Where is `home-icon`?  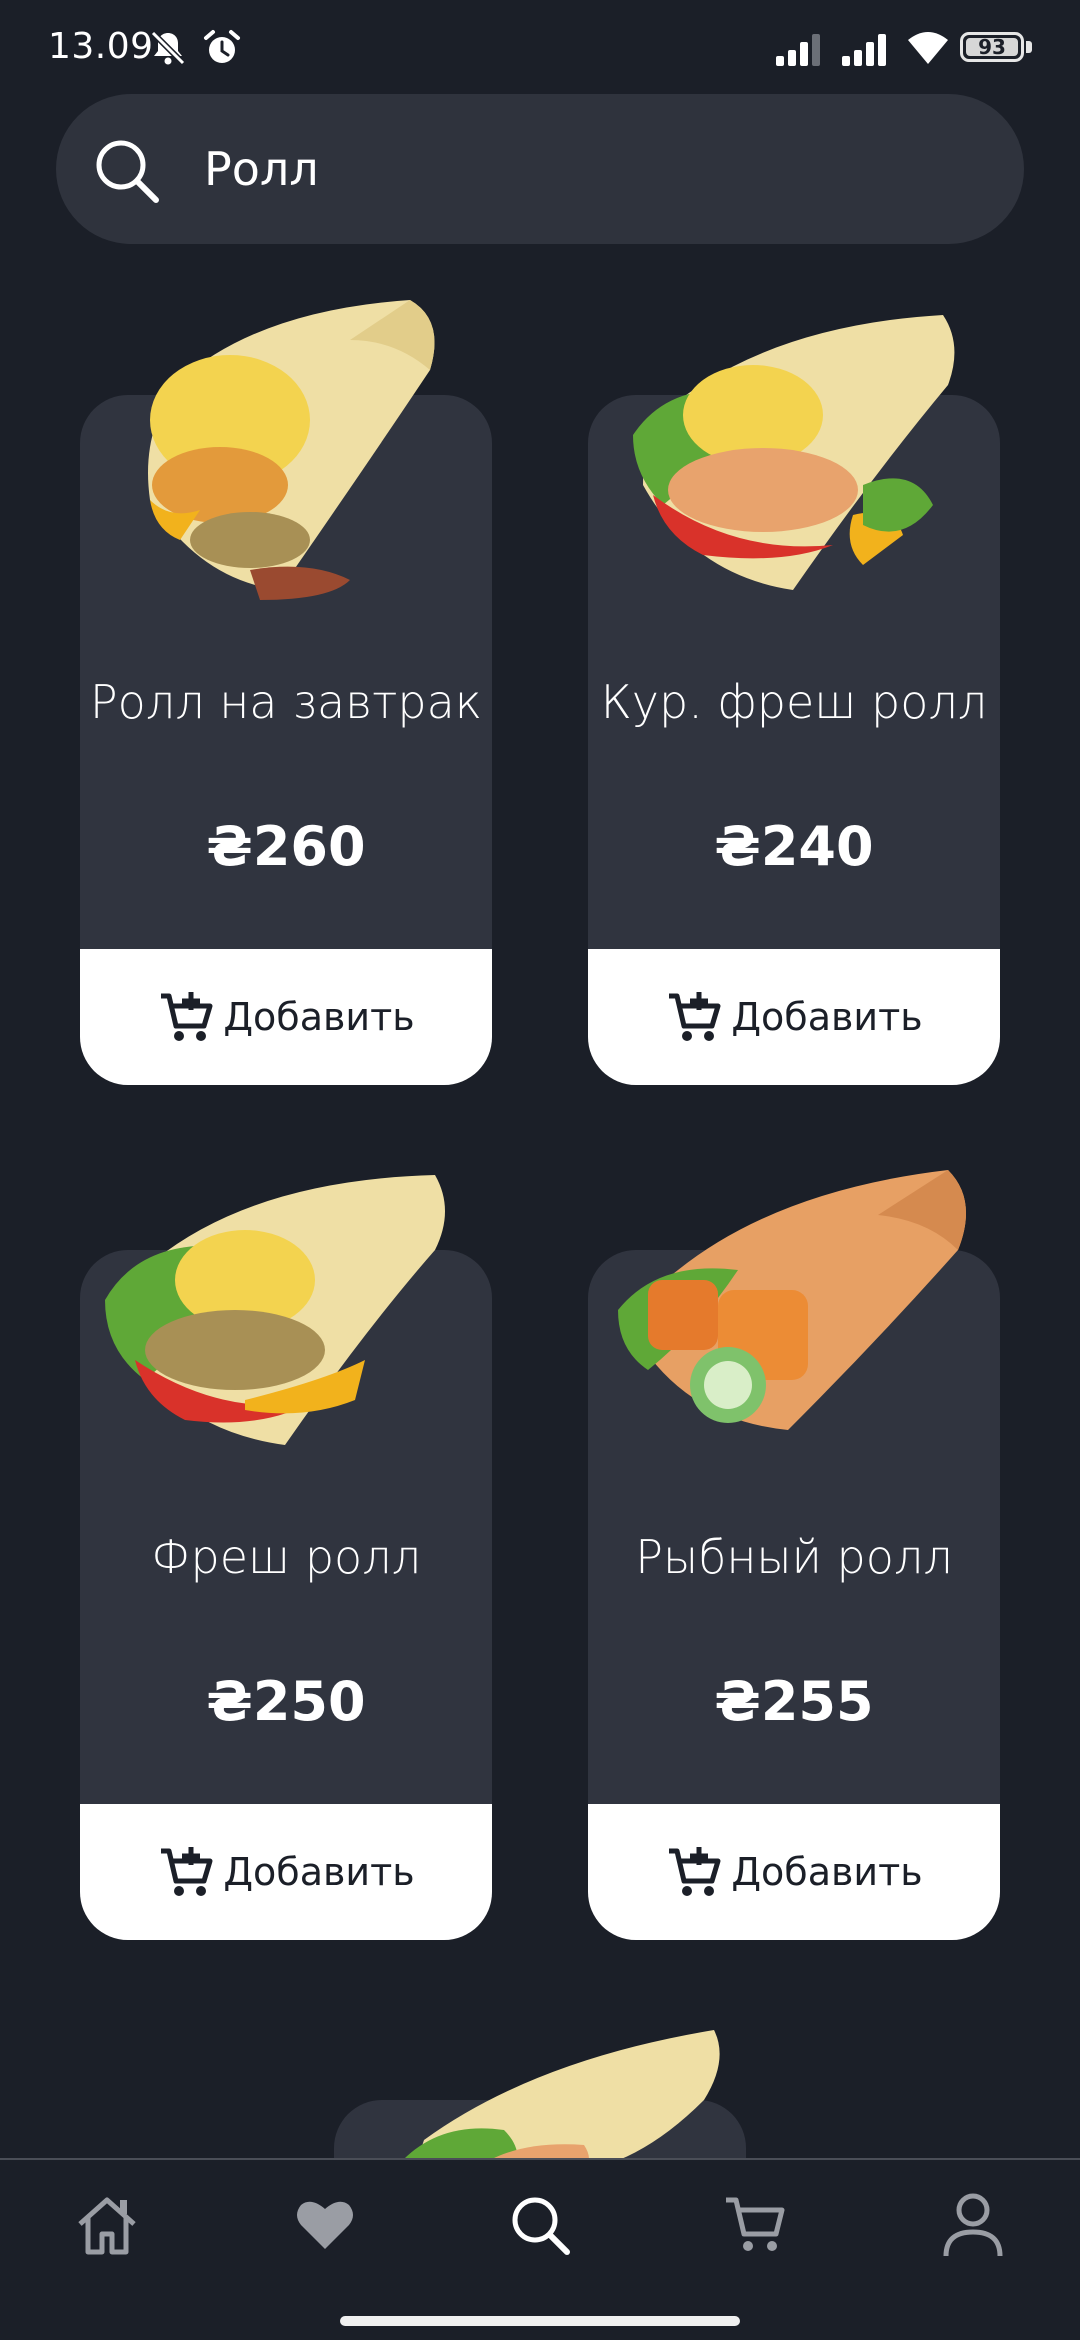 home-icon is located at coordinates (107, 2226).